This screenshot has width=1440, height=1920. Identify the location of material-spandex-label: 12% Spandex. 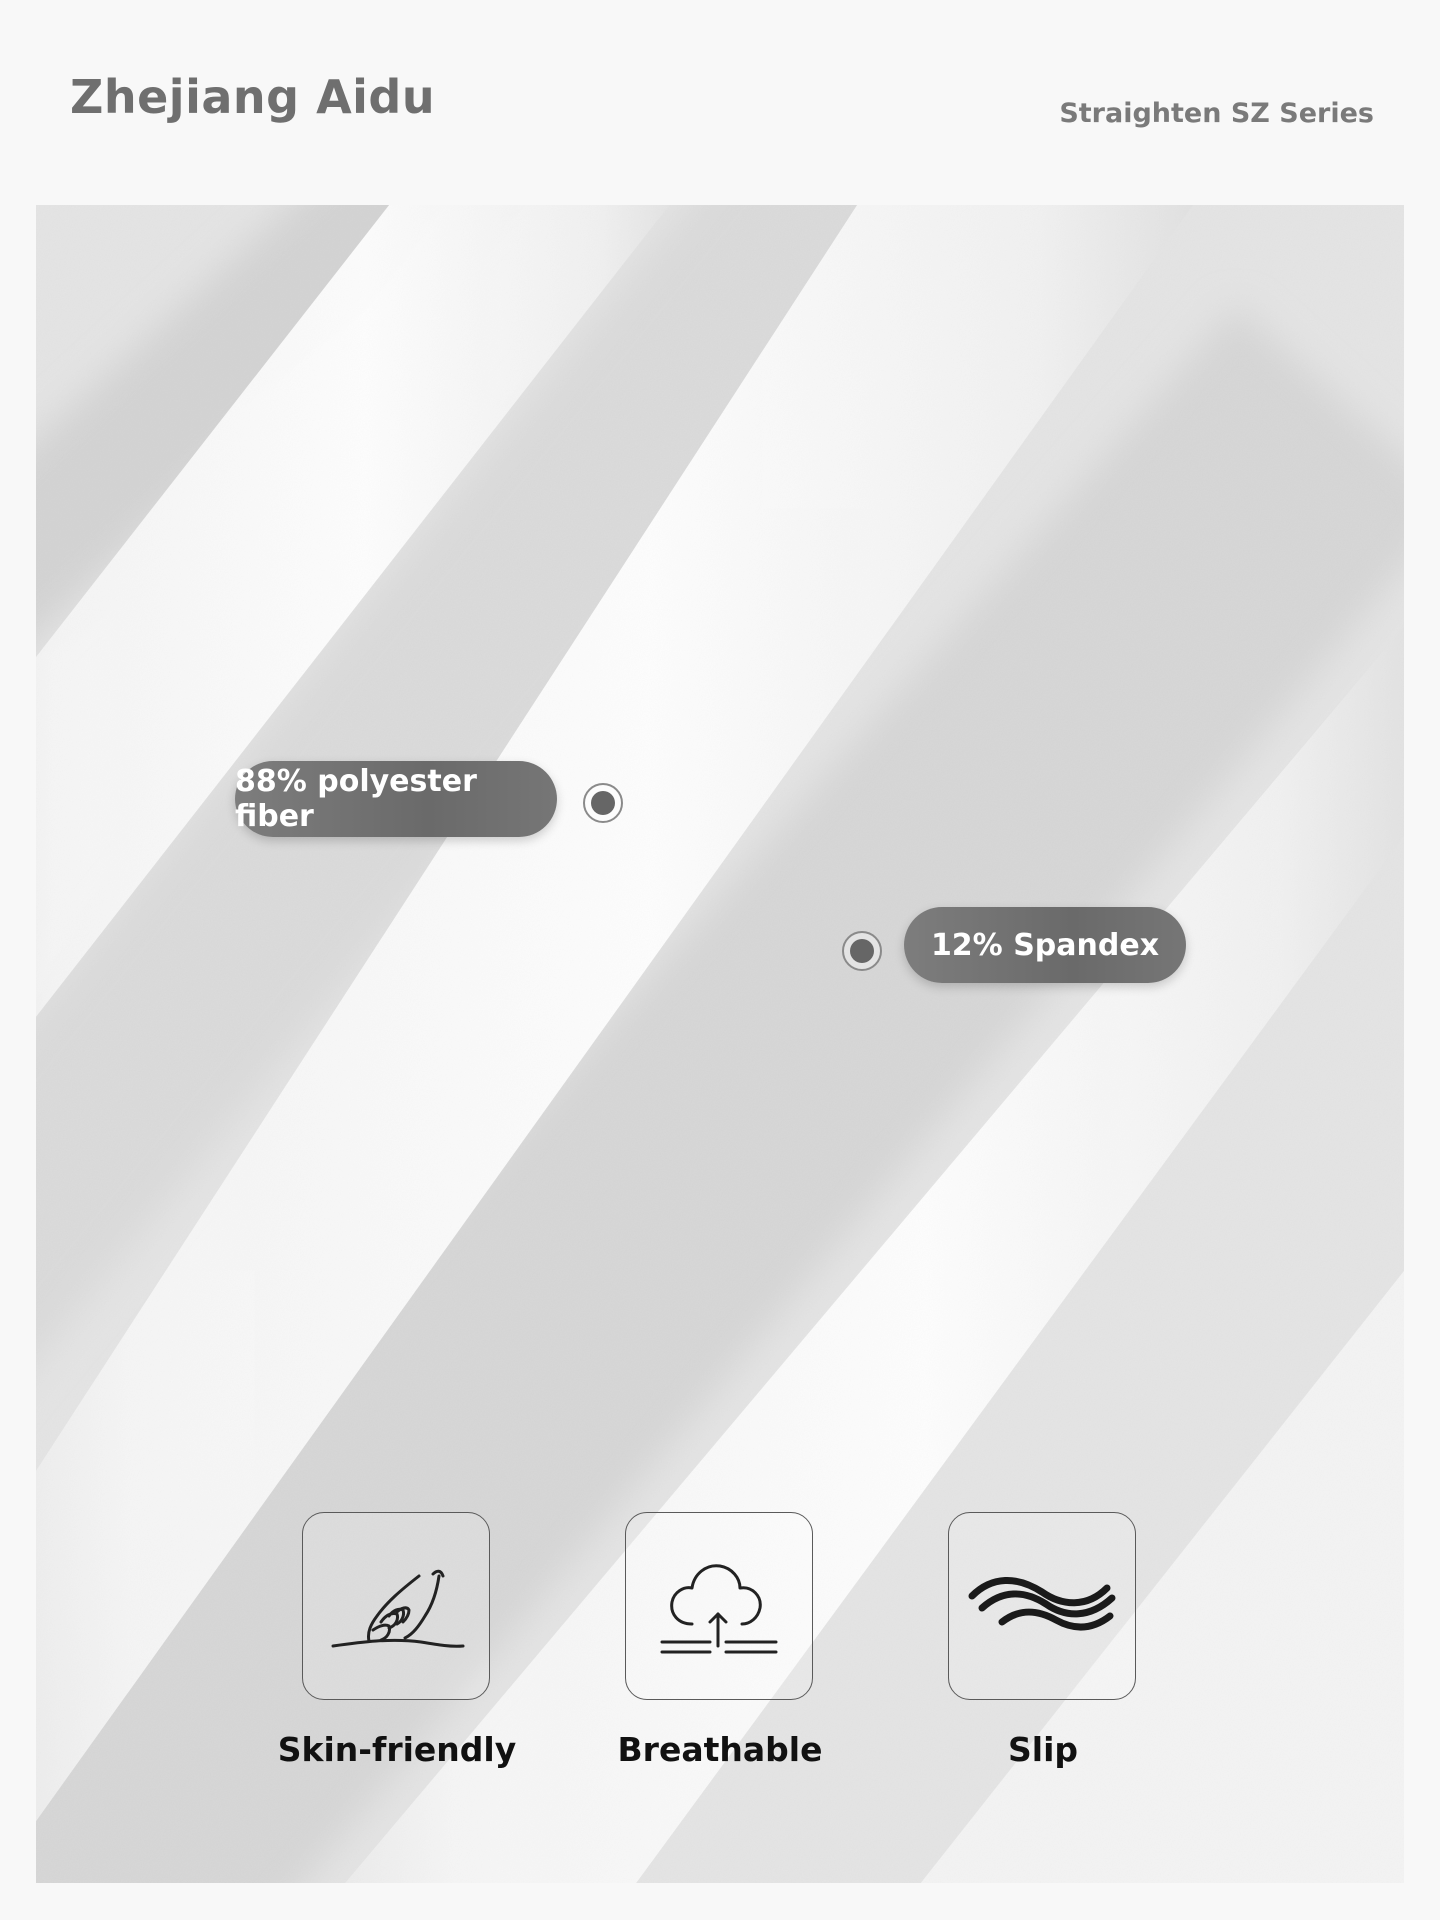
(1045, 945).